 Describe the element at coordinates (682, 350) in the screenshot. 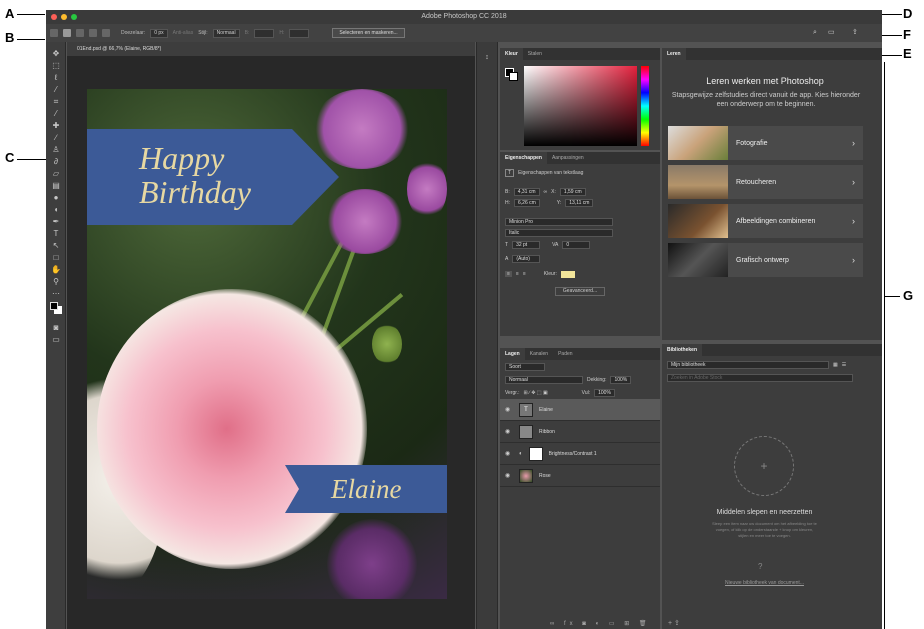

I see `tab-libraries: Bibliotheken` at that location.